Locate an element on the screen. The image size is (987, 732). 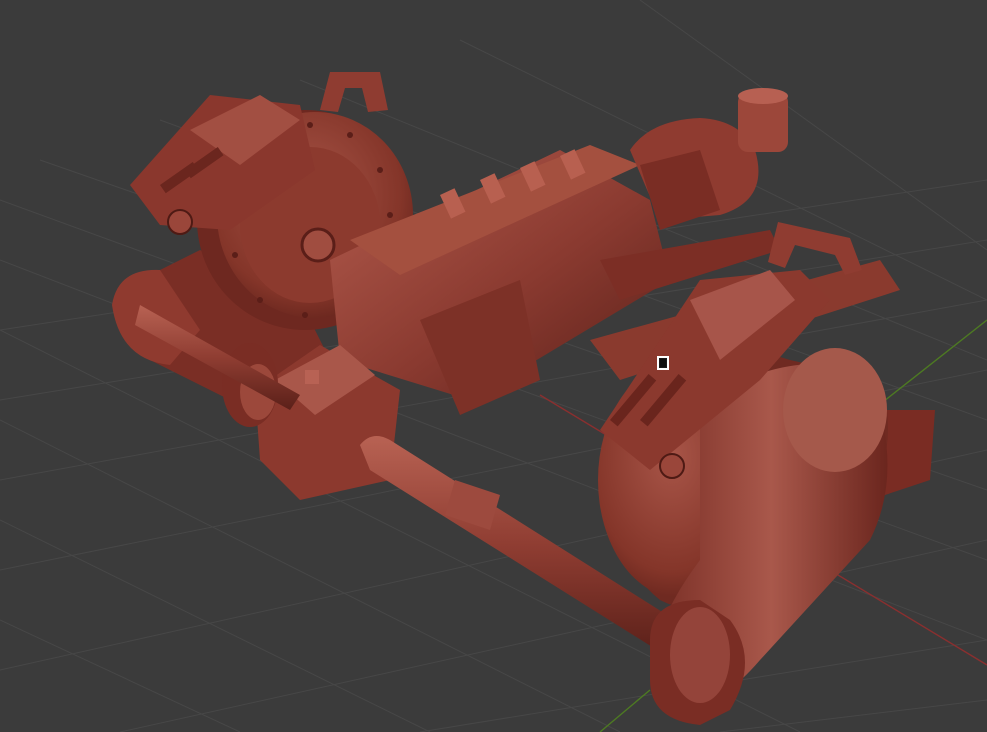
y-axis-line-lower is located at coordinates (625, 710).